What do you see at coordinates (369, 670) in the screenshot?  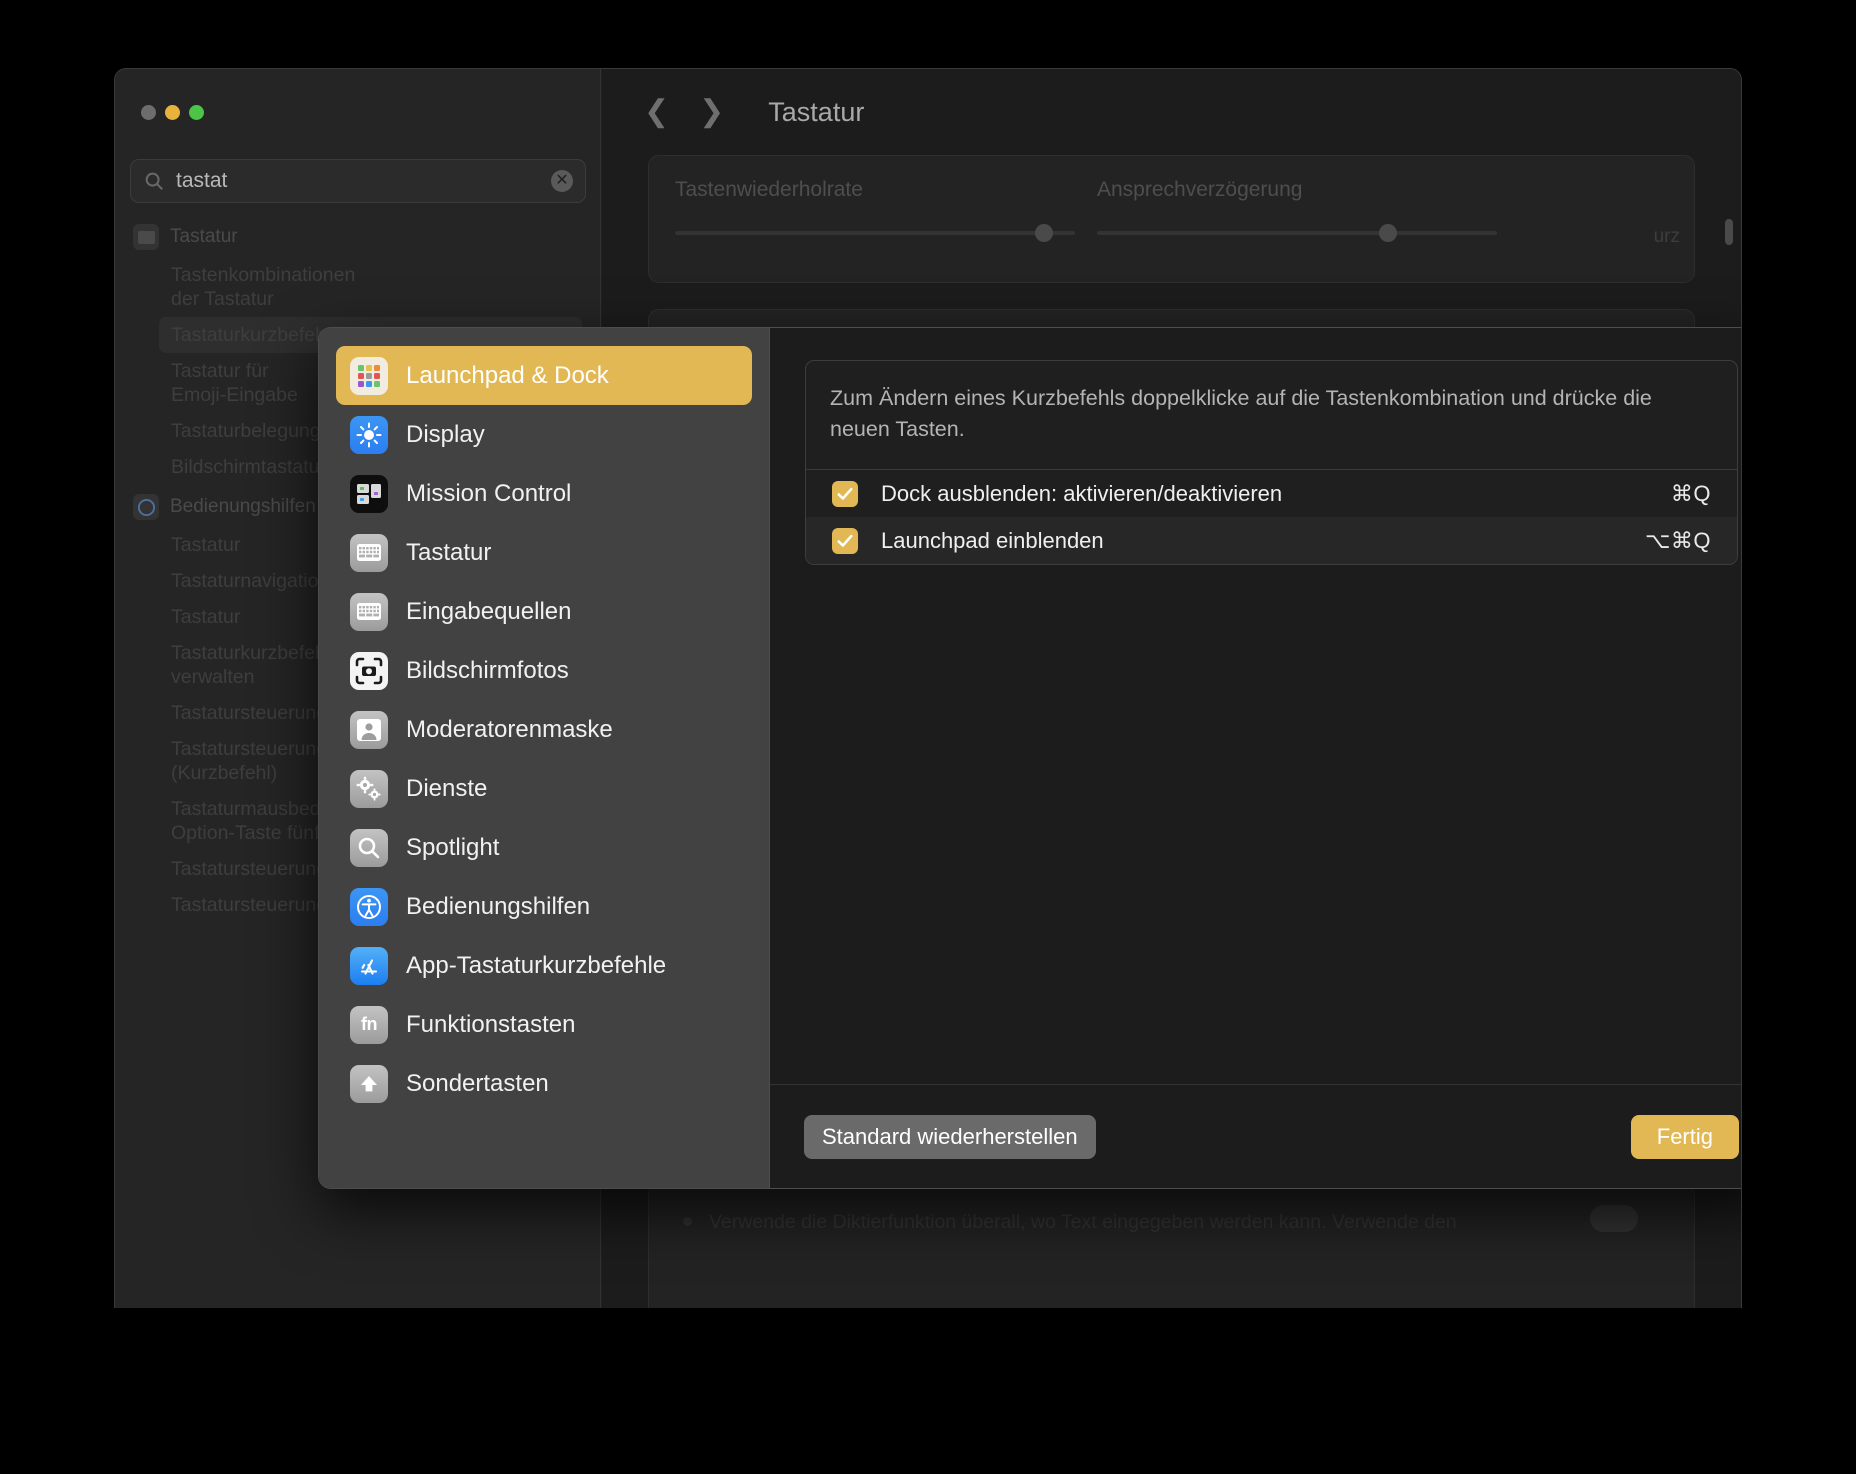 I see `screenshot-camera-icon` at bounding box center [369, 670].